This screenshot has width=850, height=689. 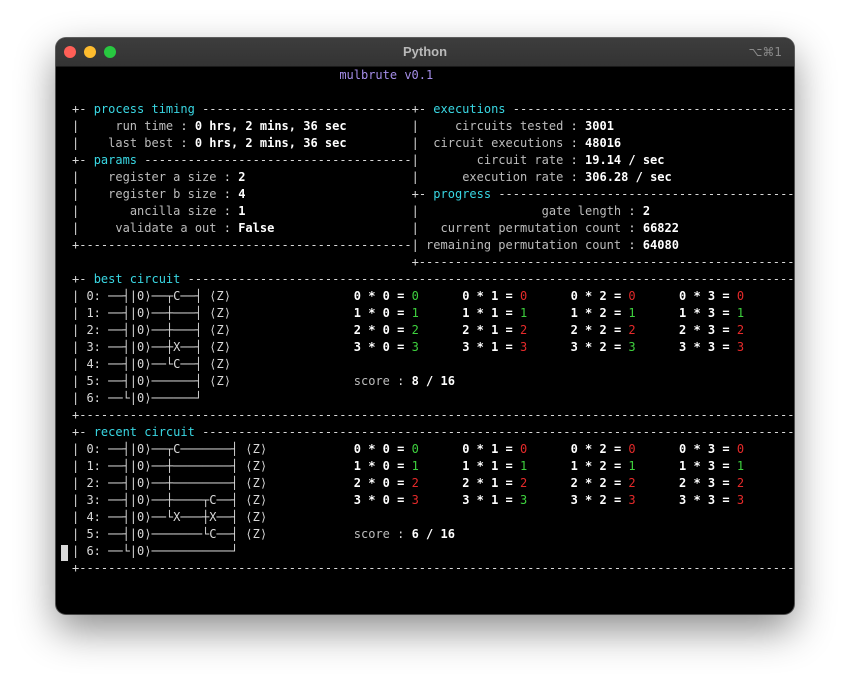 I want to click on result-expr: 3 * 3 =, so click(x=704, y=500).